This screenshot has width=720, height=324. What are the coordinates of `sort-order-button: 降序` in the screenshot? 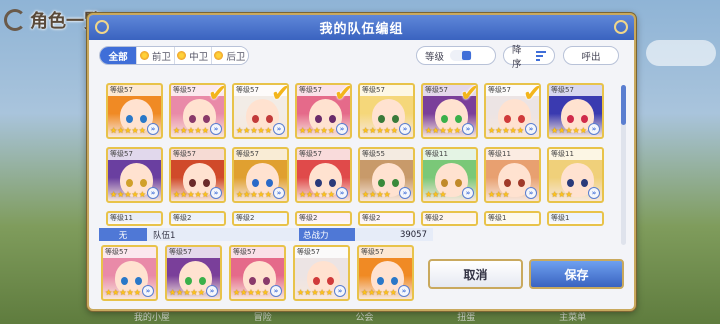 It's located at (529, 57).